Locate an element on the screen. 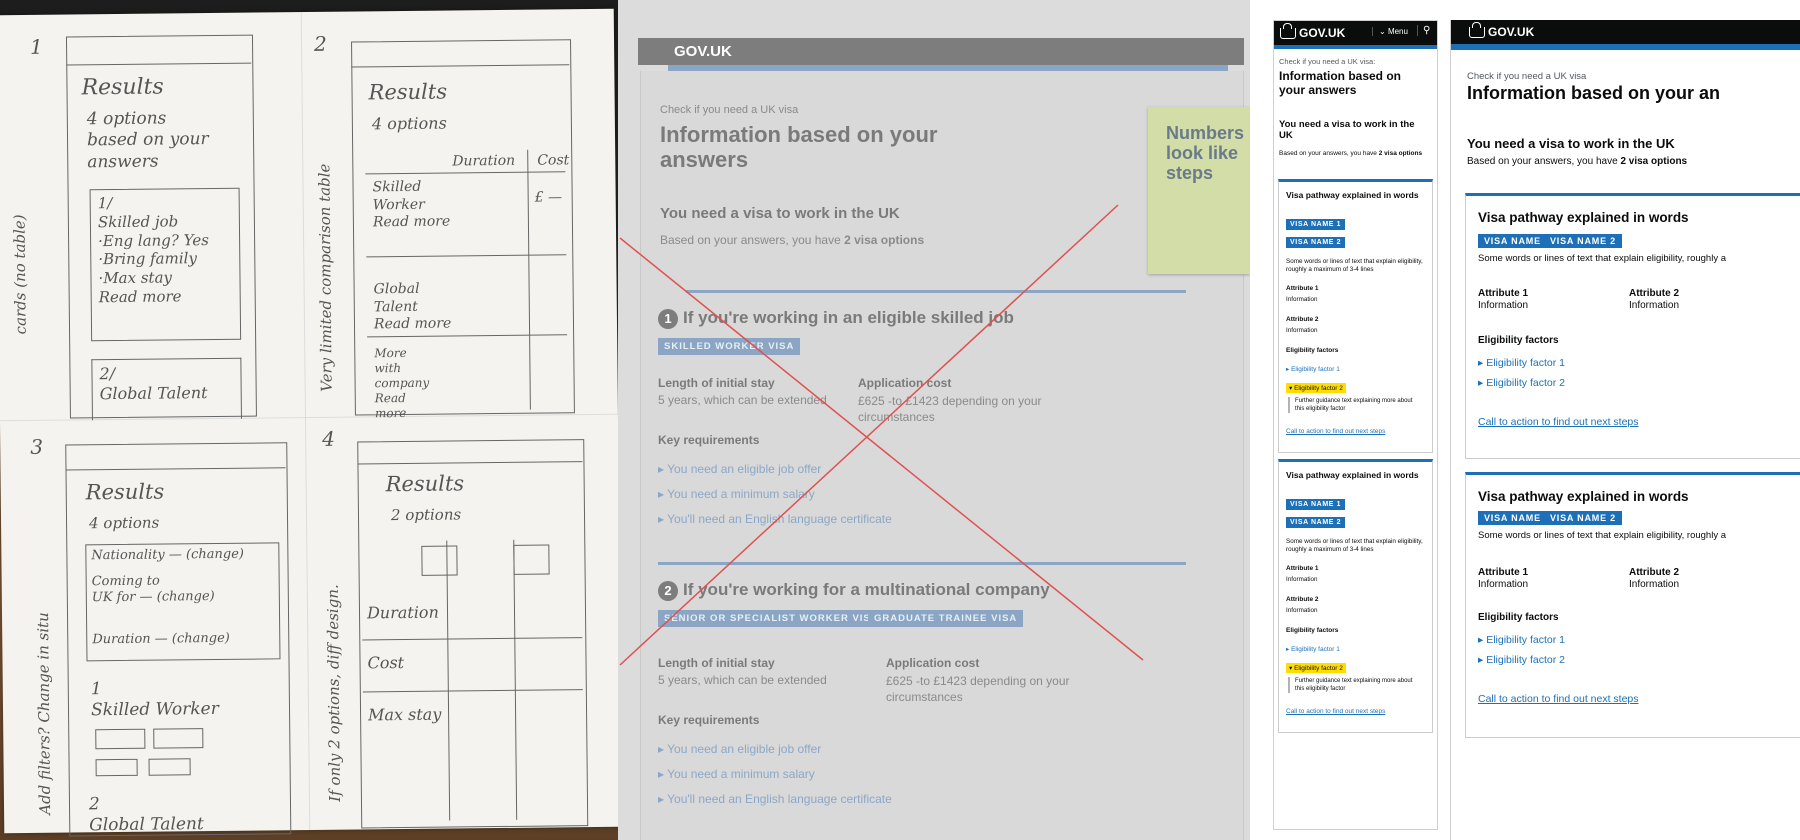 The width and height of the screenshot is (1800, 840). chevron-down-icon: ⌄ is located at coordinates (1382, 31).